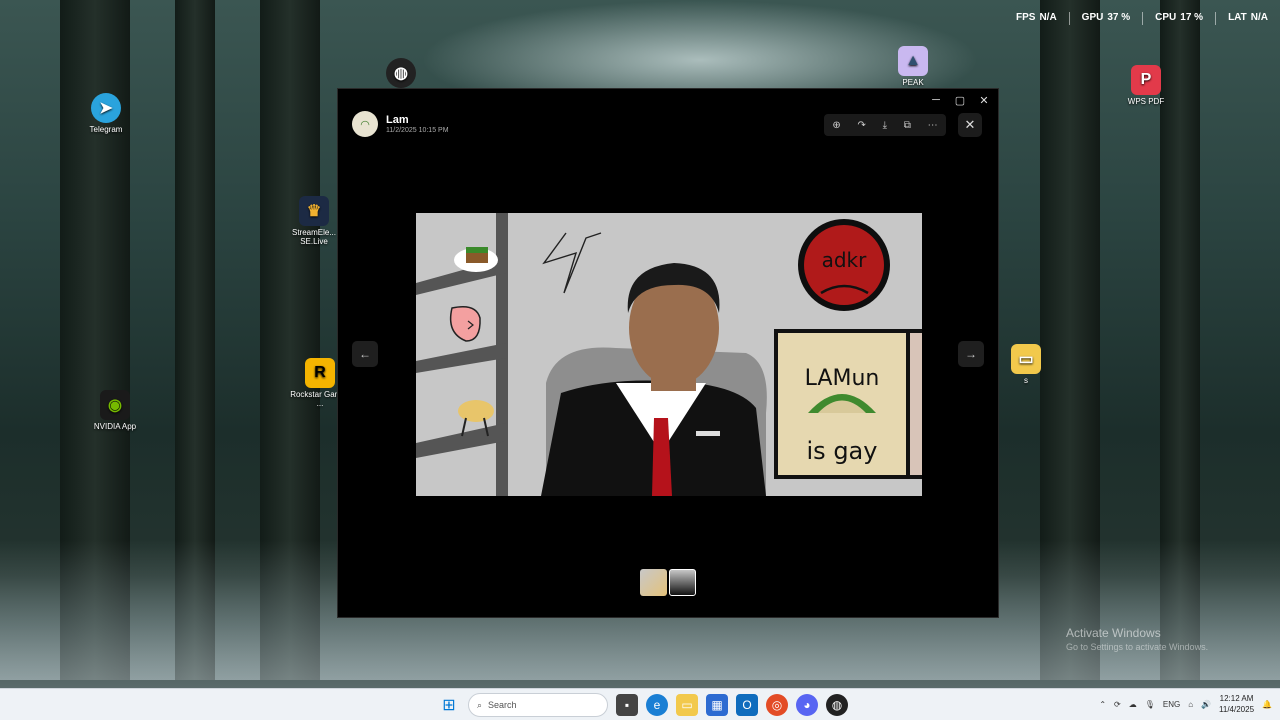  Describe the element at coordinates (1150, 704) in the screenshot. I see `microphone-icon: 🎙` at that location.